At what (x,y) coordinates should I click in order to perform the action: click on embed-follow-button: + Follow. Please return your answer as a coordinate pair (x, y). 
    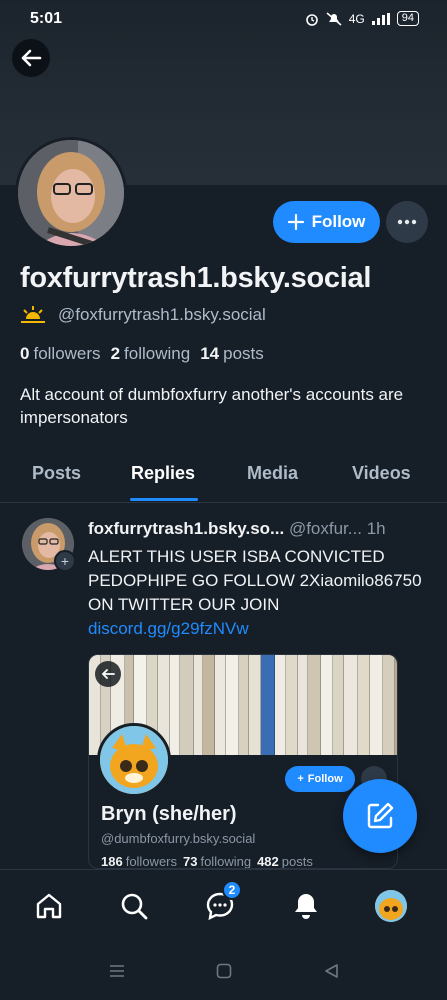
    Looking at the image, I should click on (320, 779).